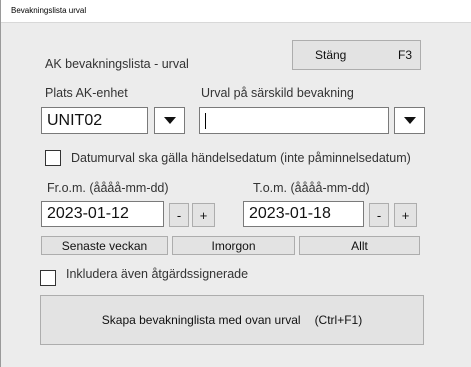 The width and height of the screenshot is (471, 367). Describe the element at coordinates (48, 278) in the screenshot. I see `include-signed-checkbox` at that location.